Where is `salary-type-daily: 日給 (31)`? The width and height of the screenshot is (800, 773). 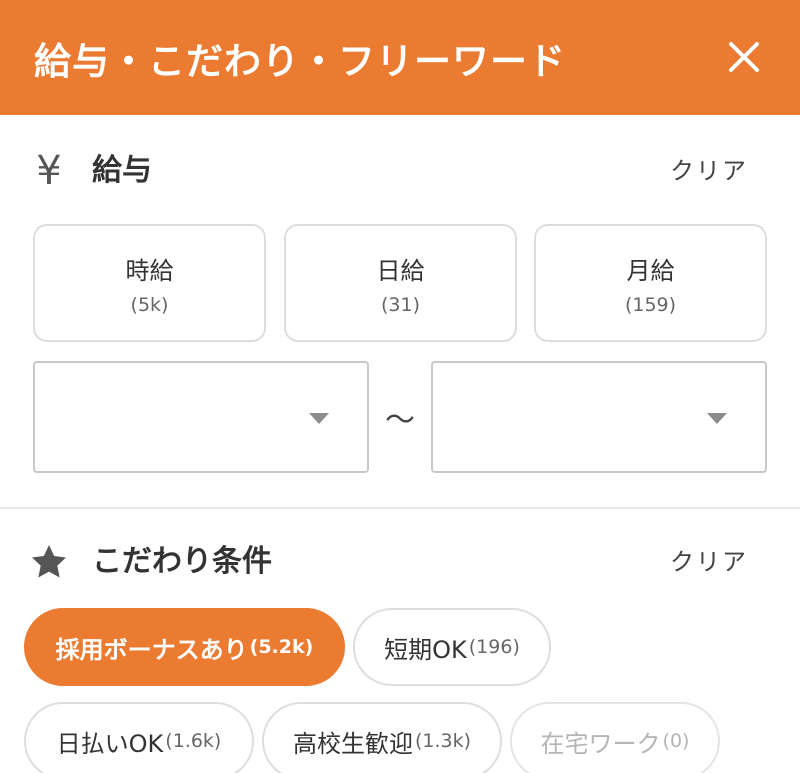
salary-type-daily: 日給 (31) is located at coordinates (400, 283).